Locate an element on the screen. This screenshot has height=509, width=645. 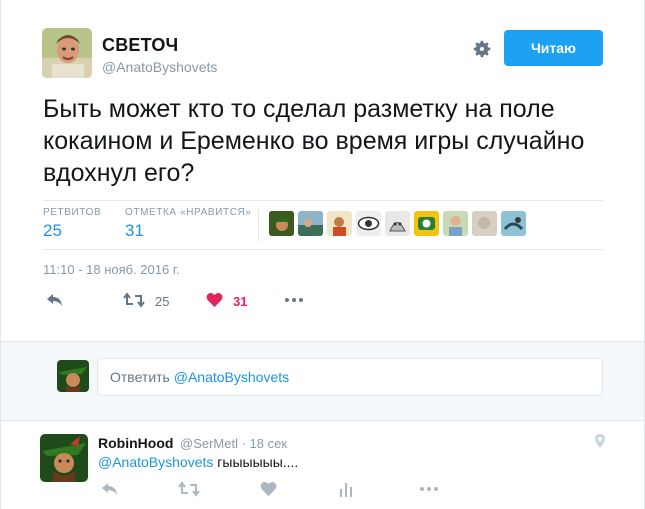
reply-reply-button is located at coordinates (110, 490).